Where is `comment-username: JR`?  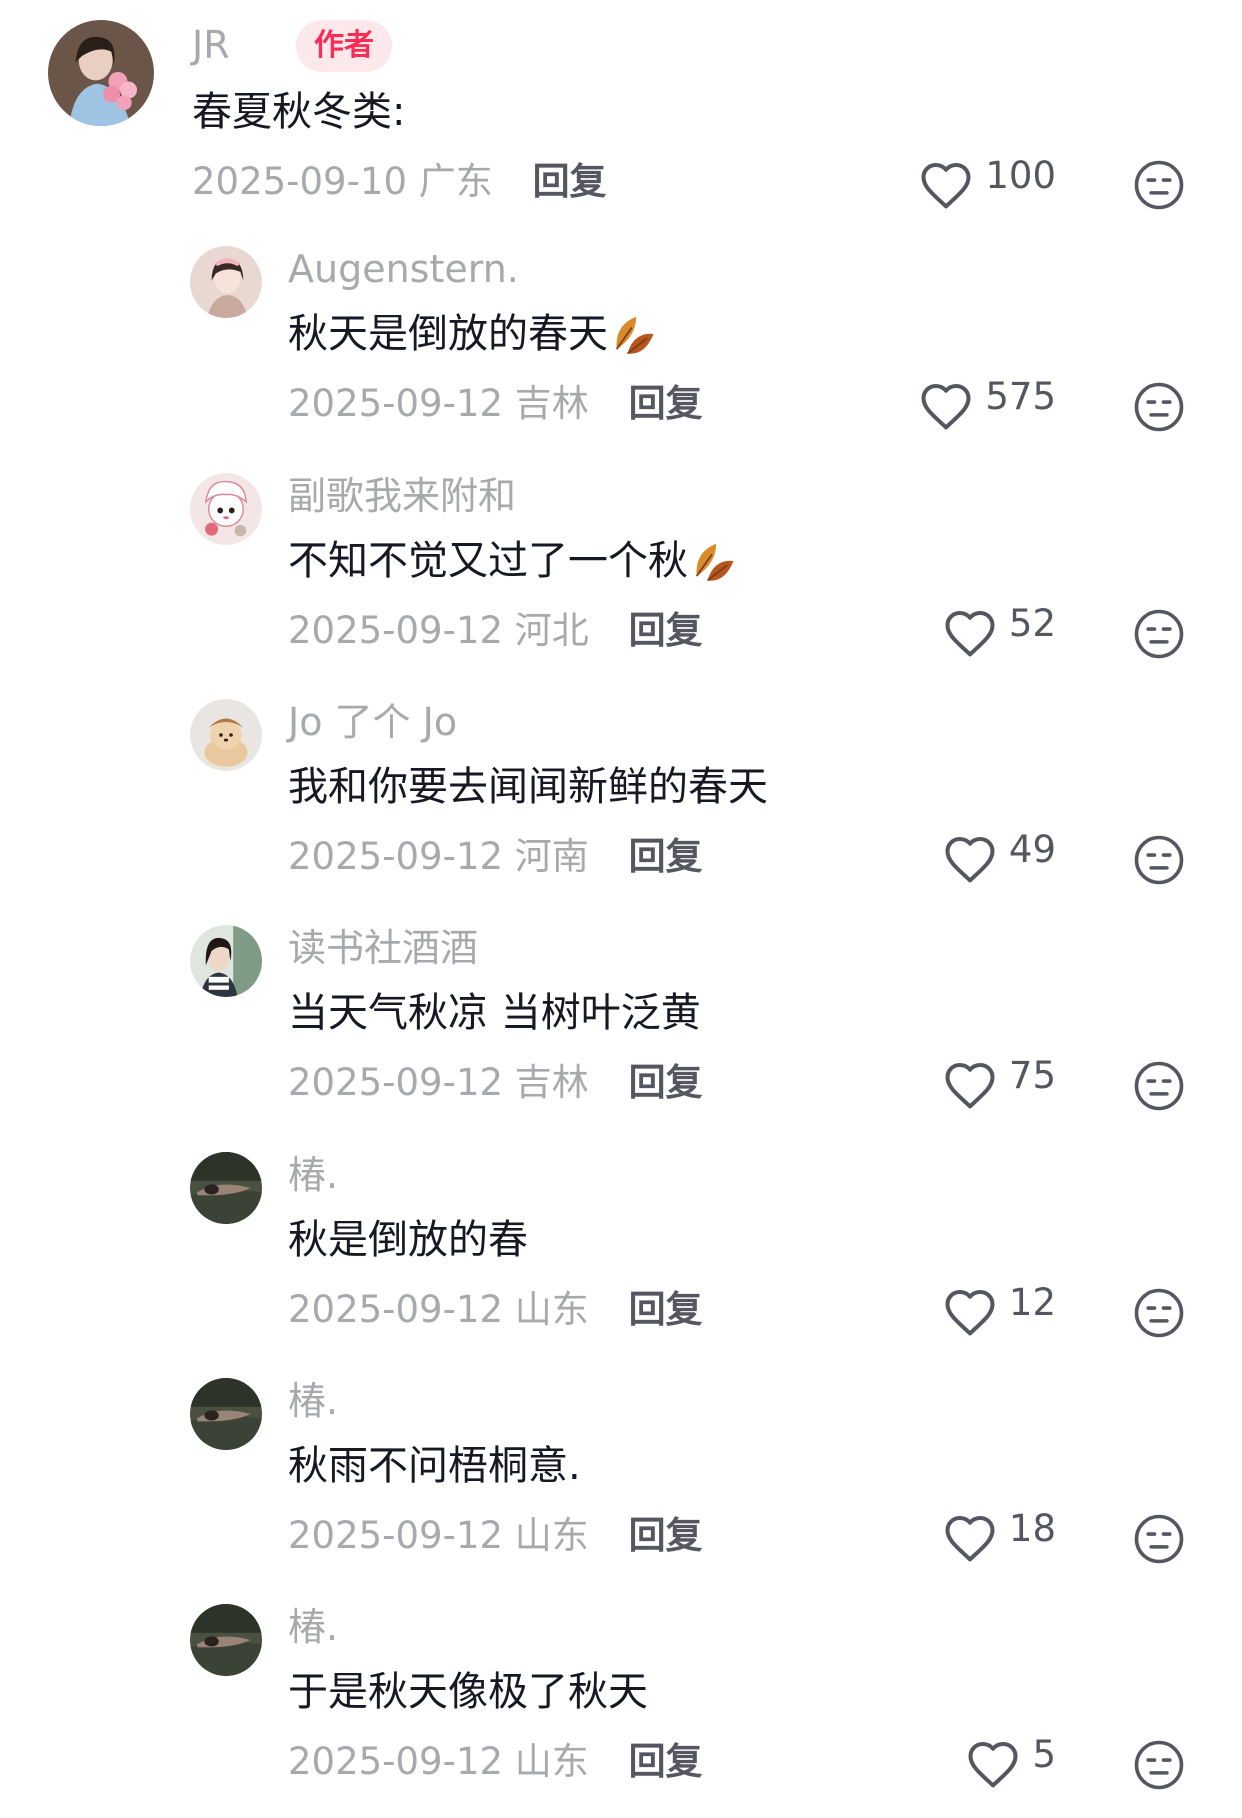 comment-username: JR is located at coordinates (211, 45).